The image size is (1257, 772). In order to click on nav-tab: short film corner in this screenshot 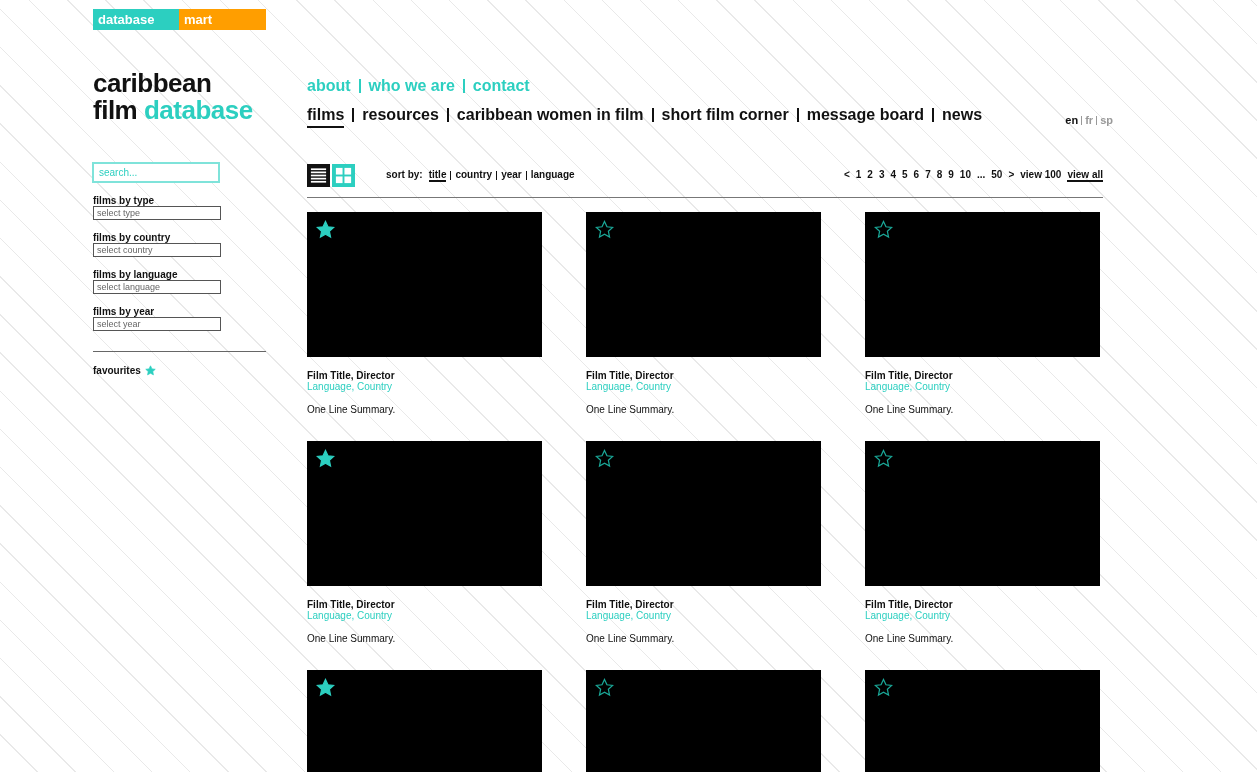, I will do `click(725, 117)`.